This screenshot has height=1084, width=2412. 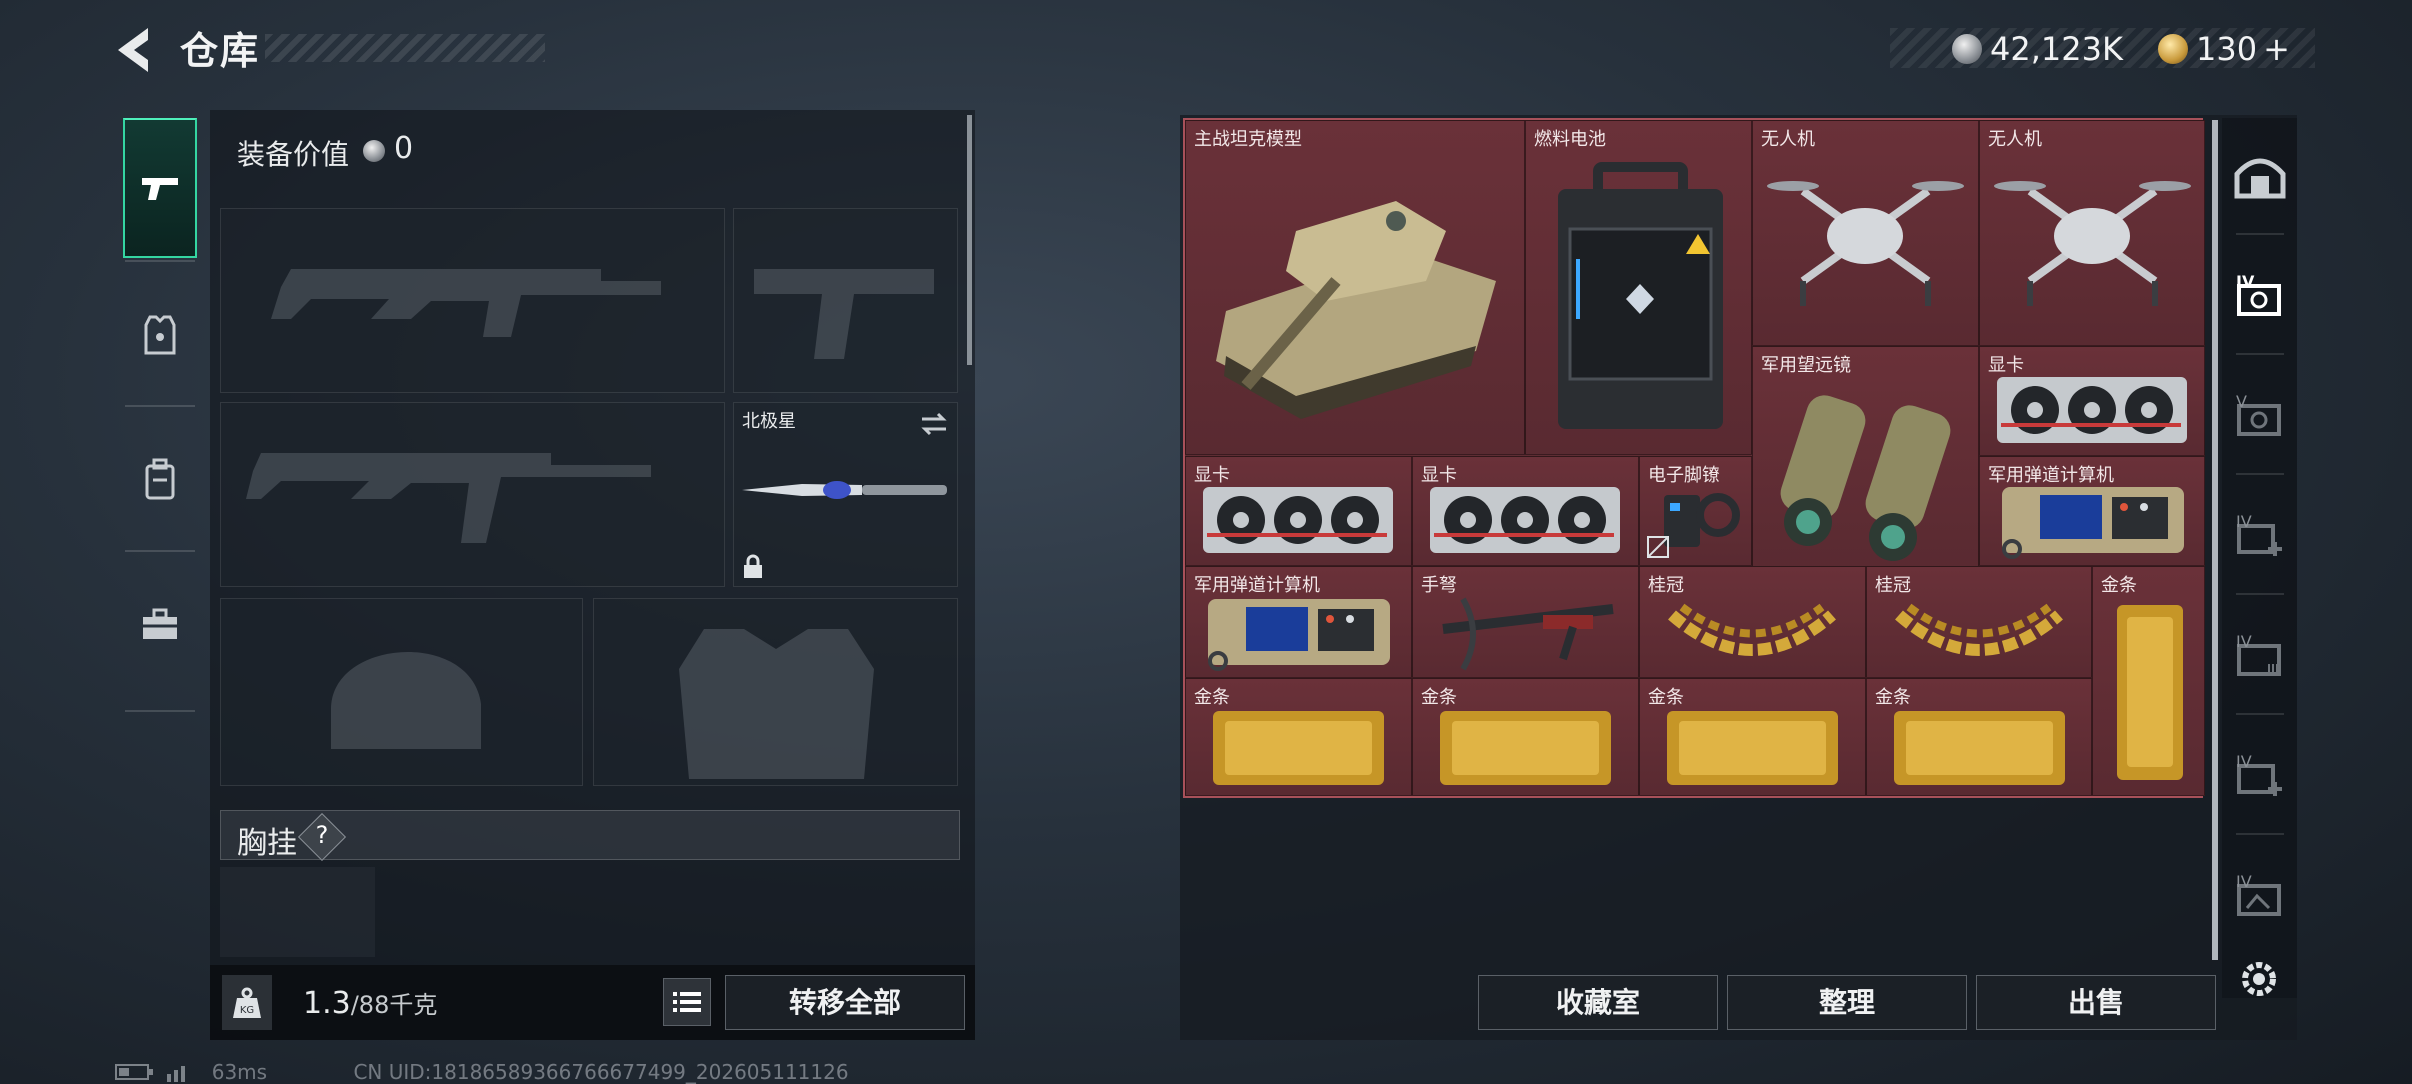 What do you see at coordinates (2260, 416) in the screenshot?
I see `rail-stash-page: V` at bounding box center [2260, 416].